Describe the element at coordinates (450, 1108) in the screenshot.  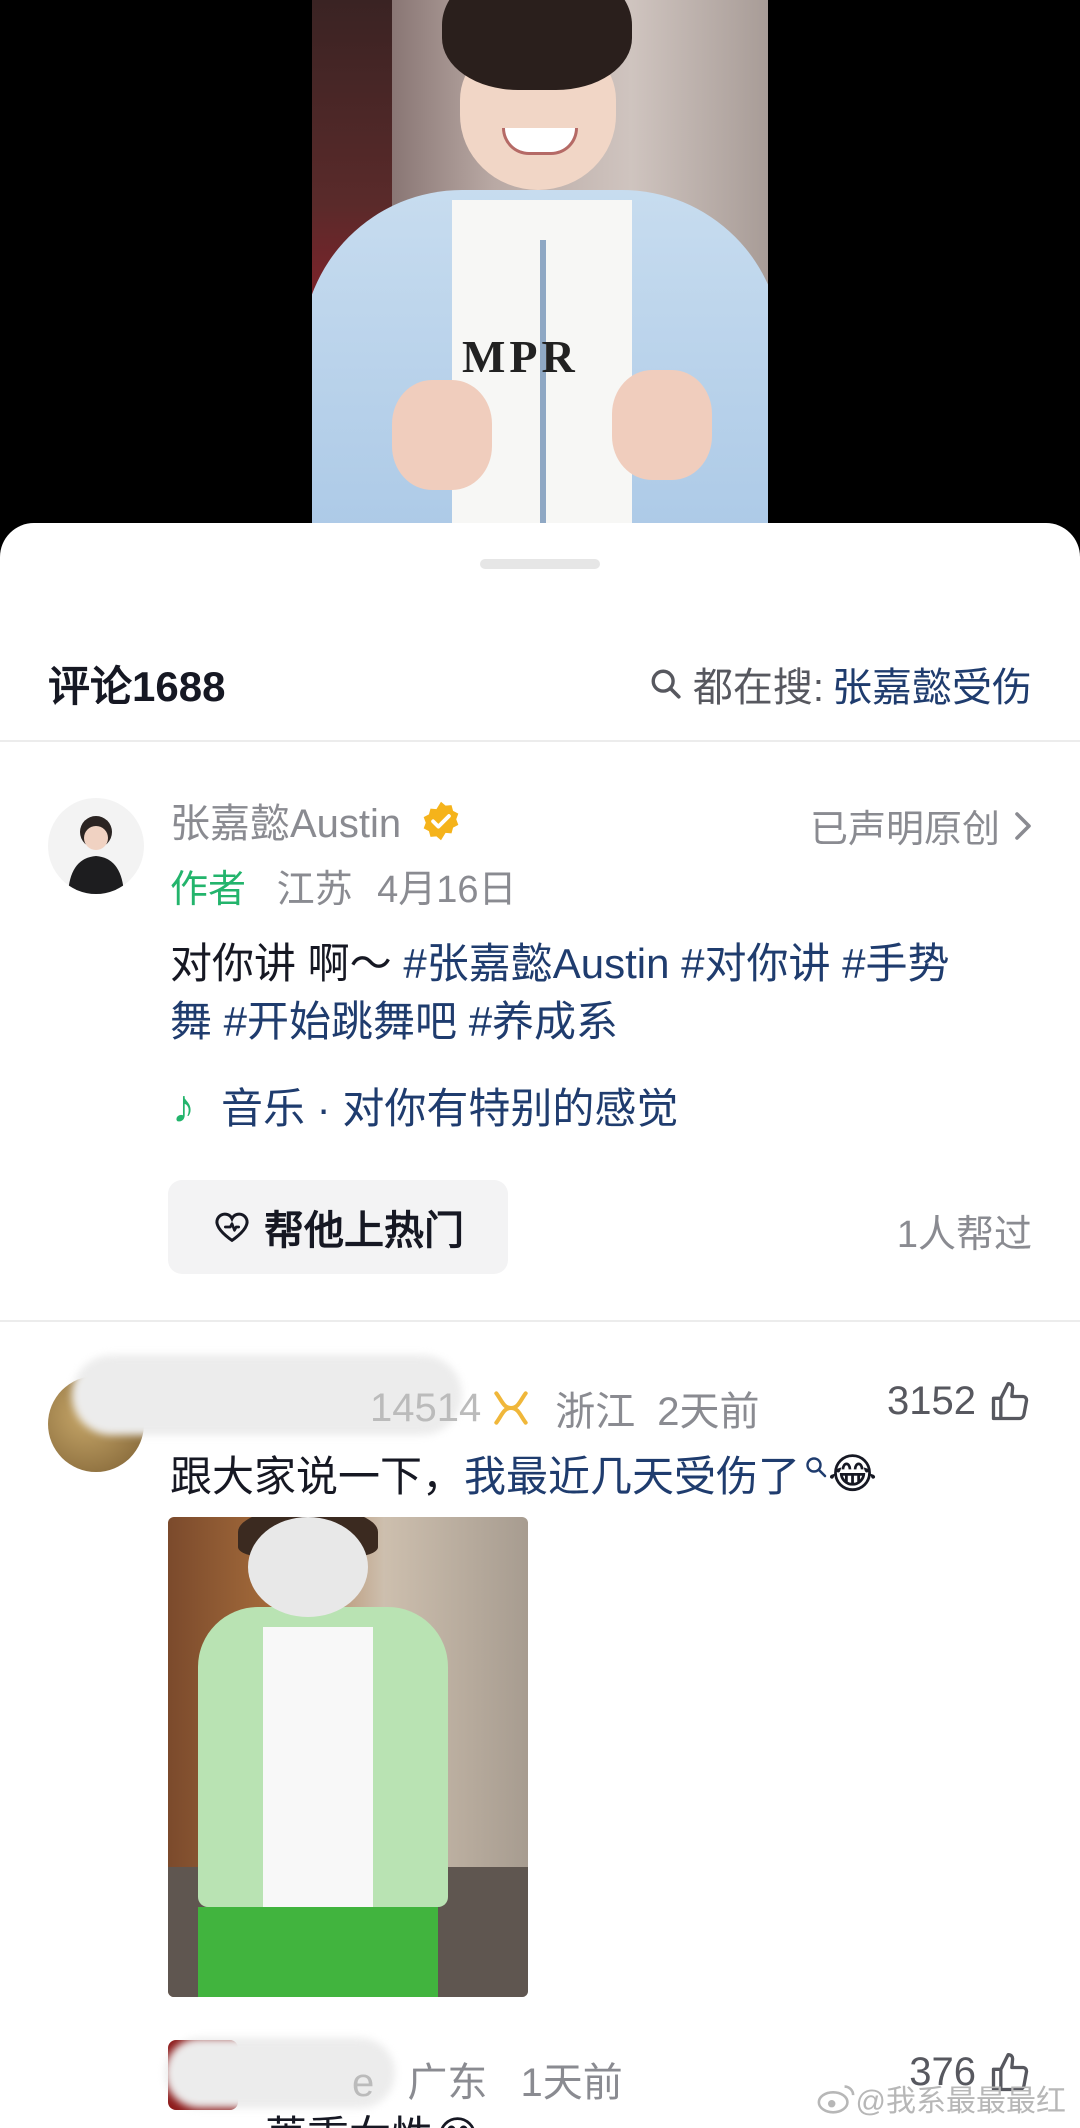
I see `music-title: 音乐 · 对你有特别的感觉` at that location.